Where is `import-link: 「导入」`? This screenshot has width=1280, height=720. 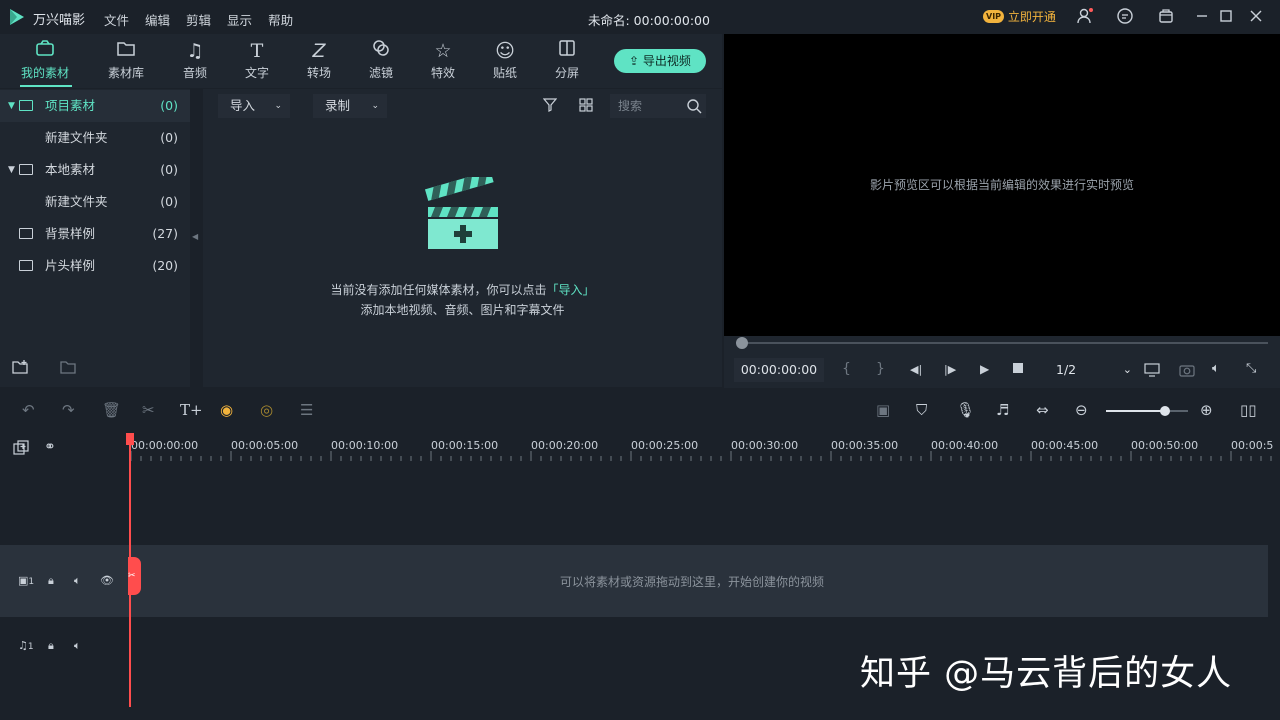 import-link: 「导入」 is located at coordinates (571, 290).